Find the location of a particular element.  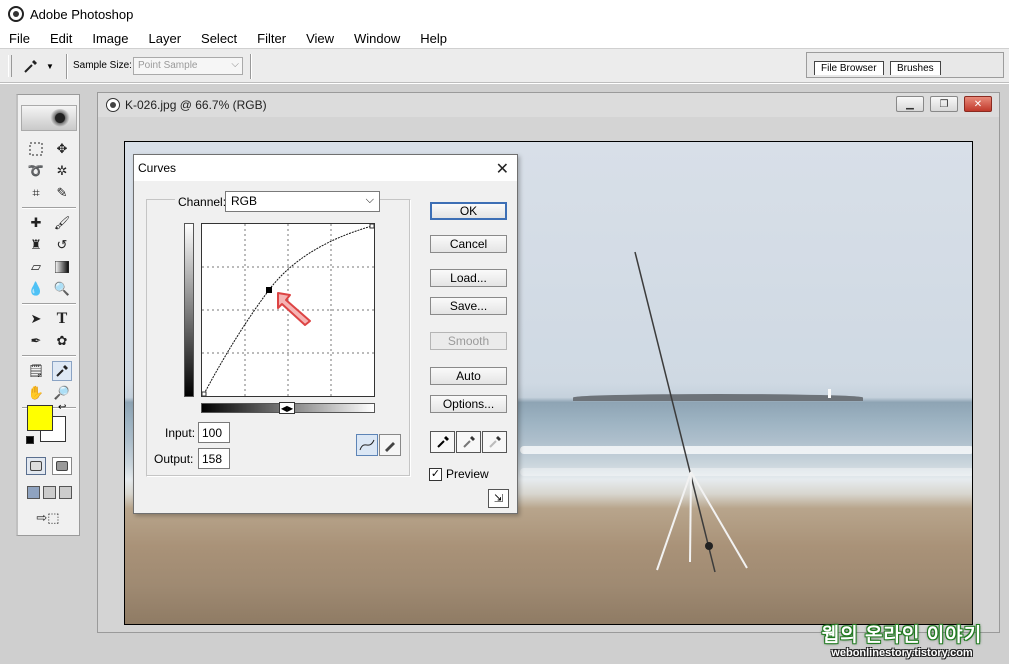

magic-wand-tool-icon: ✲ is located at coordinates (62, 171).